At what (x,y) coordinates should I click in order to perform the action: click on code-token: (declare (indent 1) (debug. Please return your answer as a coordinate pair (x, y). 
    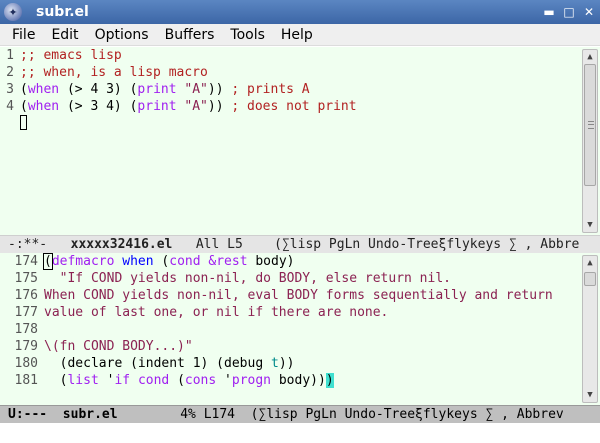
    Looking at the image, I should click on (157, 363).